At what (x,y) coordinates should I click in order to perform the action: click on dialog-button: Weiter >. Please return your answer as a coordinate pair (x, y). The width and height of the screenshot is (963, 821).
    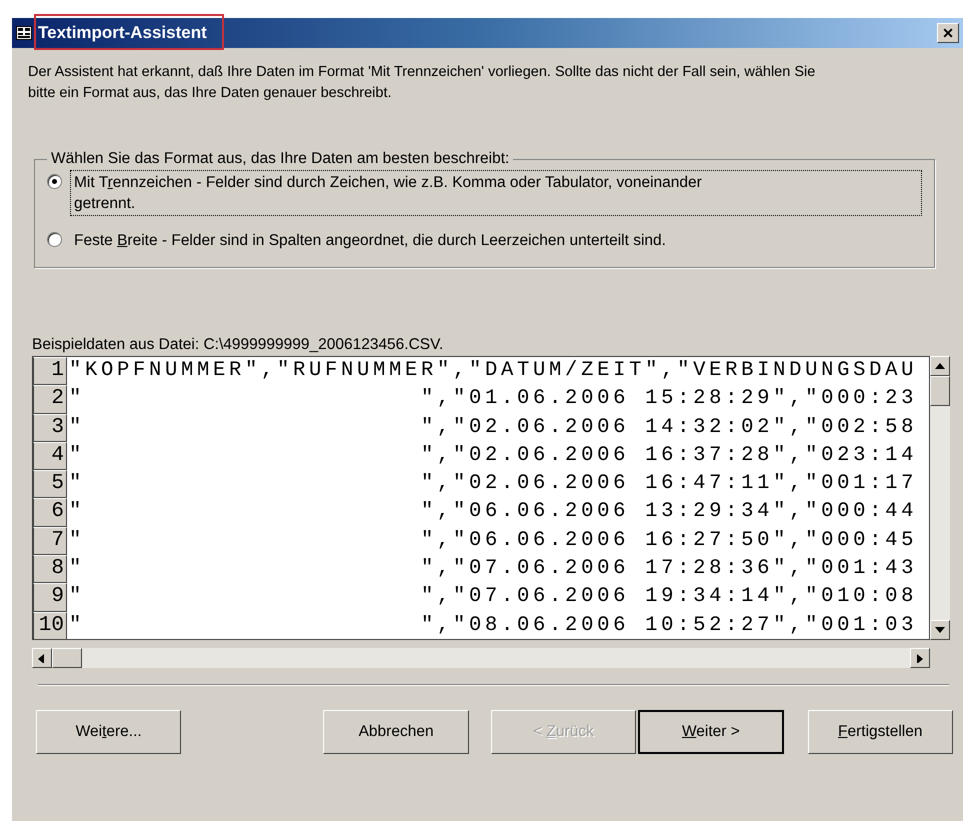
    Looking at the image, I should click on (711, 732).